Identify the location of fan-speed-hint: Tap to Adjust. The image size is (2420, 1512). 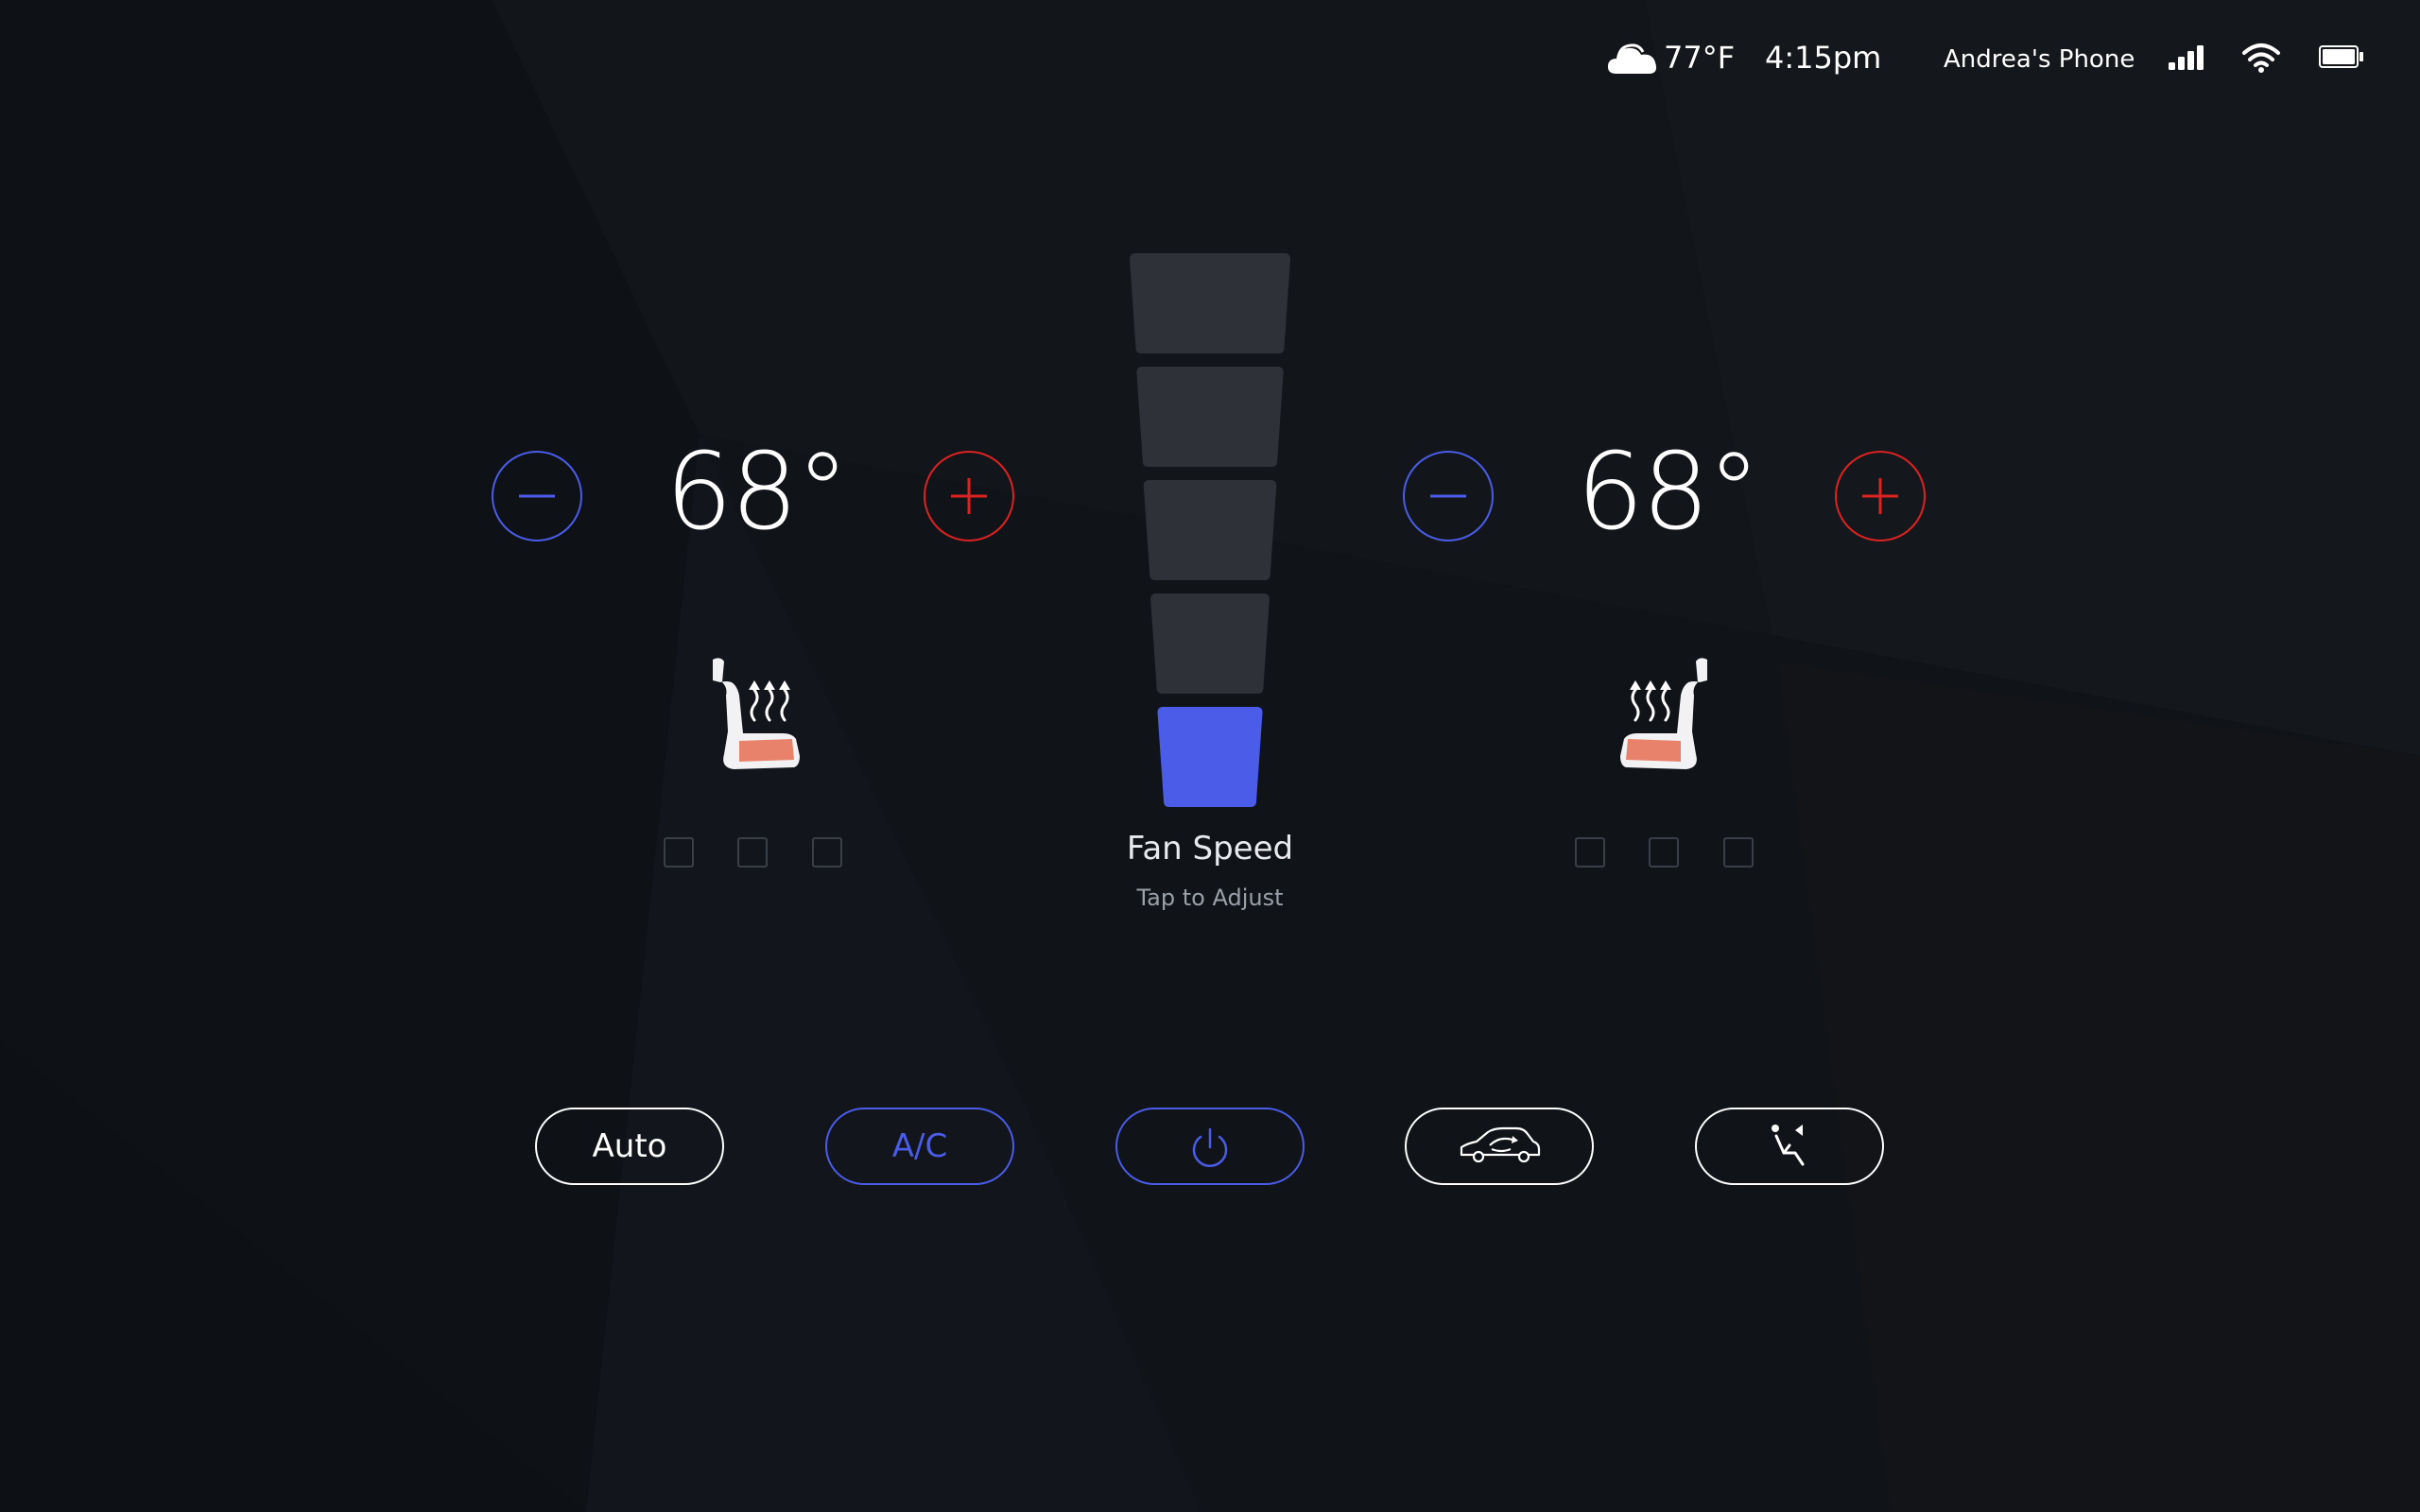
(1210, 898).